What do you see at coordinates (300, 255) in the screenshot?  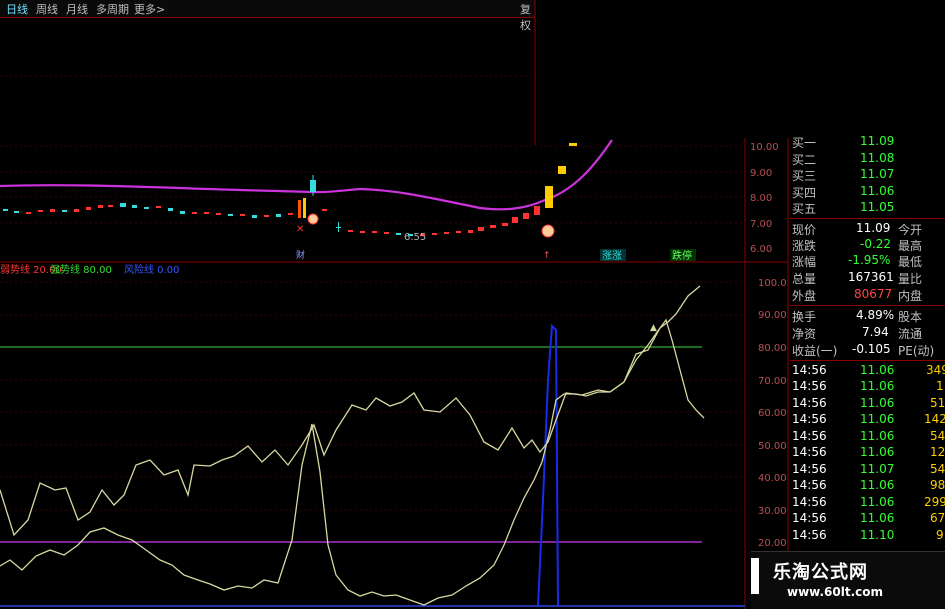 I see `finance-event-marker: 财` at bounding box center [300, 255].